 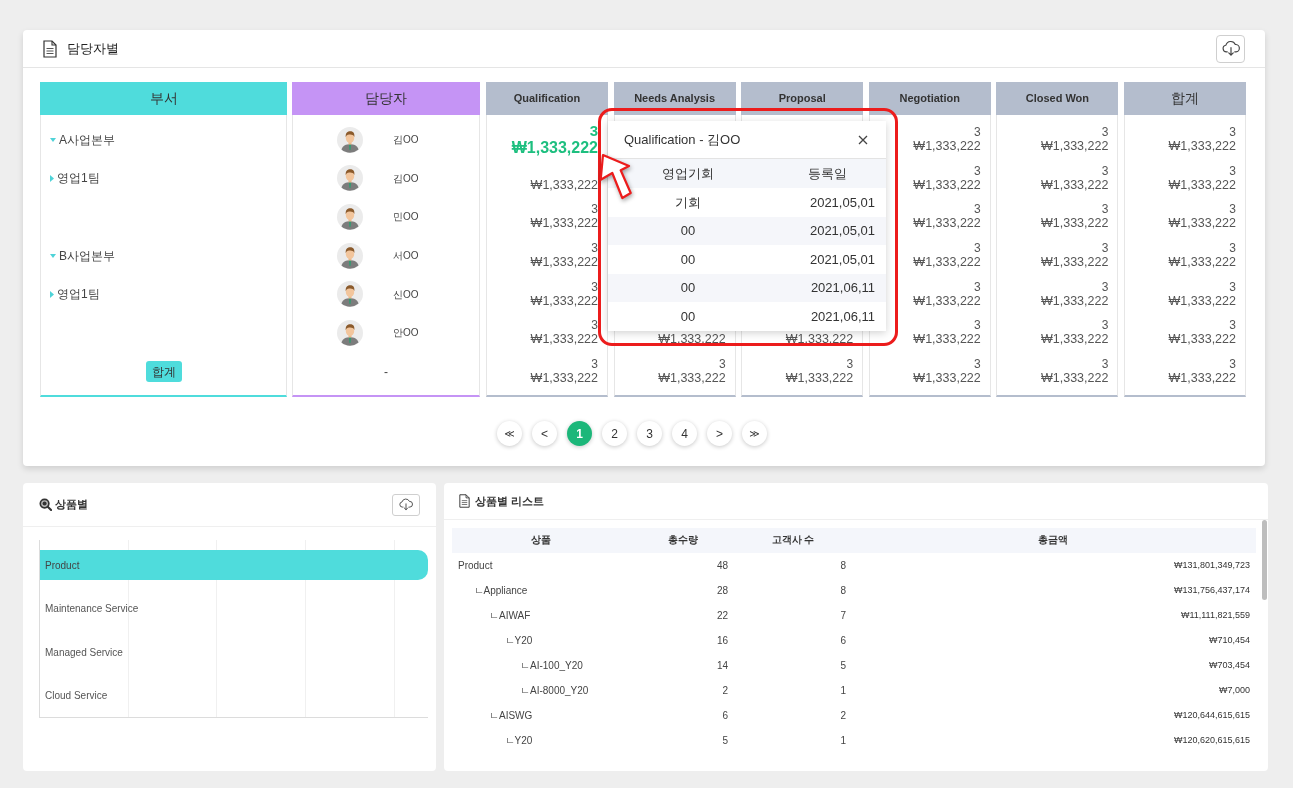 I want to click on table-cell-text: 6, so click(x=843, y=641).